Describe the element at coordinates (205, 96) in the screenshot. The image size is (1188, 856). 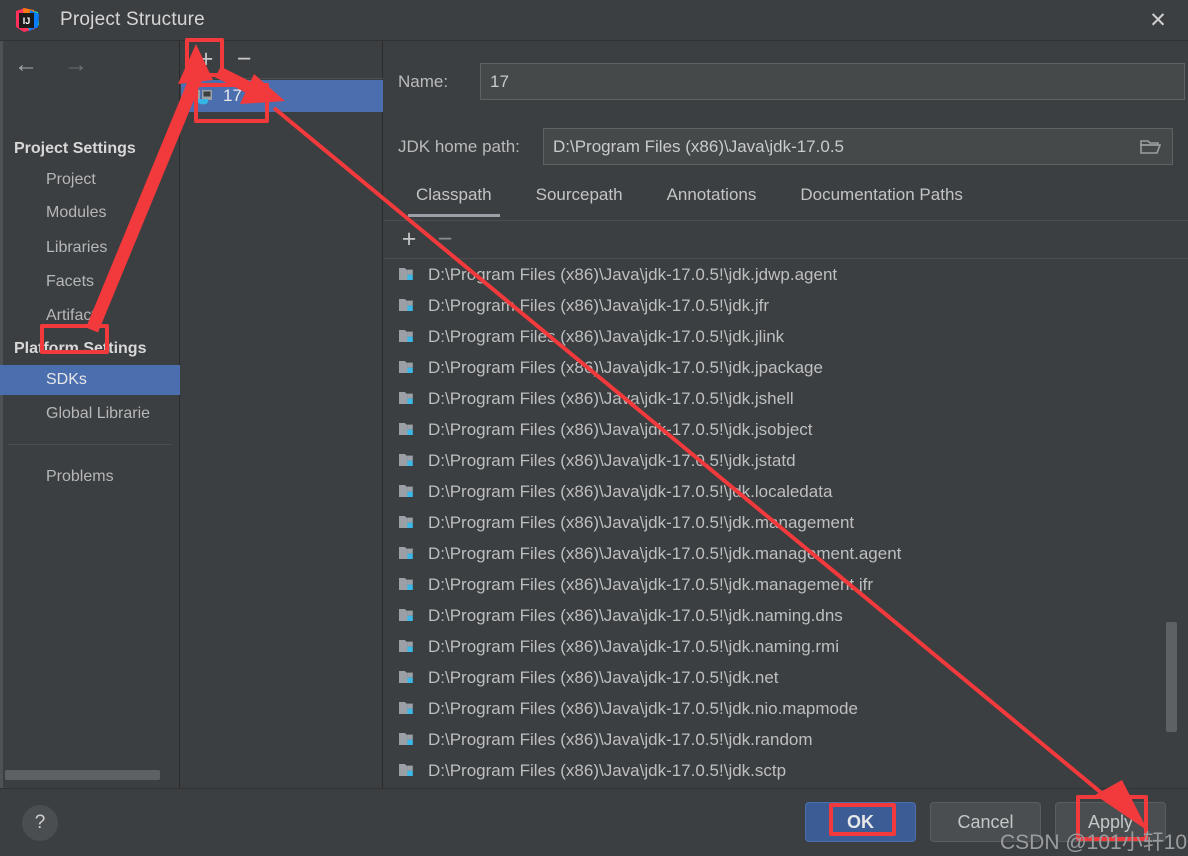
I see `jdk-icon` at that location.